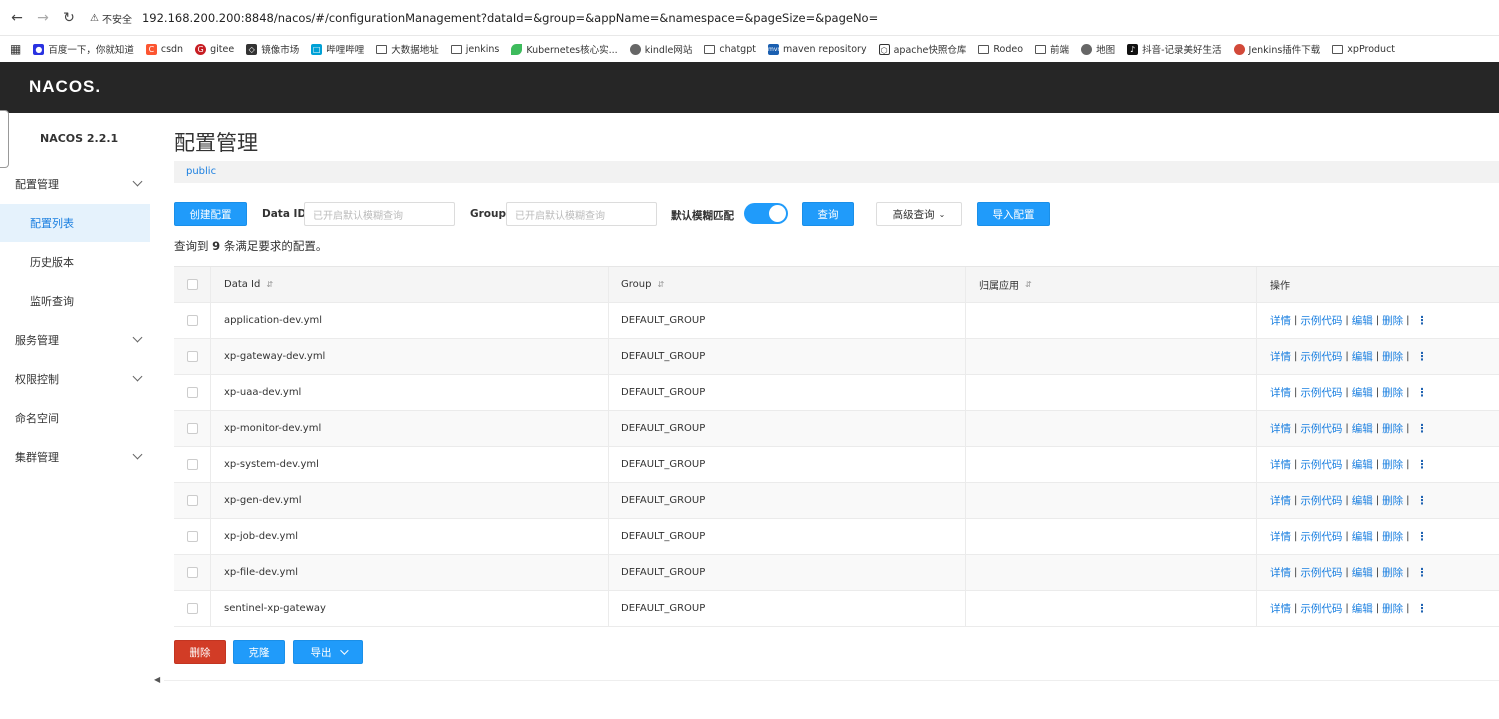 The image size is (1499, 719). What do you see at coordinates (474, 49) in the screenshot?
I see `bookmark-jenkins: jenkins` at bounding box center [474, 49].